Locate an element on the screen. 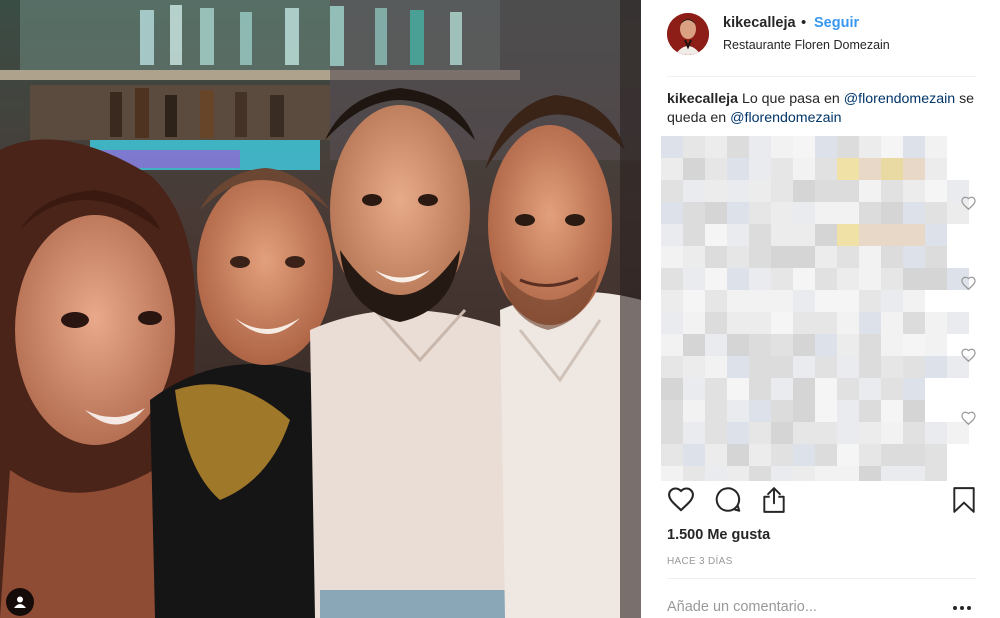 The height and width of the screenshot is (618, 1000). like-count: 1.500 Me gusta is located at coordinates (718, 535).